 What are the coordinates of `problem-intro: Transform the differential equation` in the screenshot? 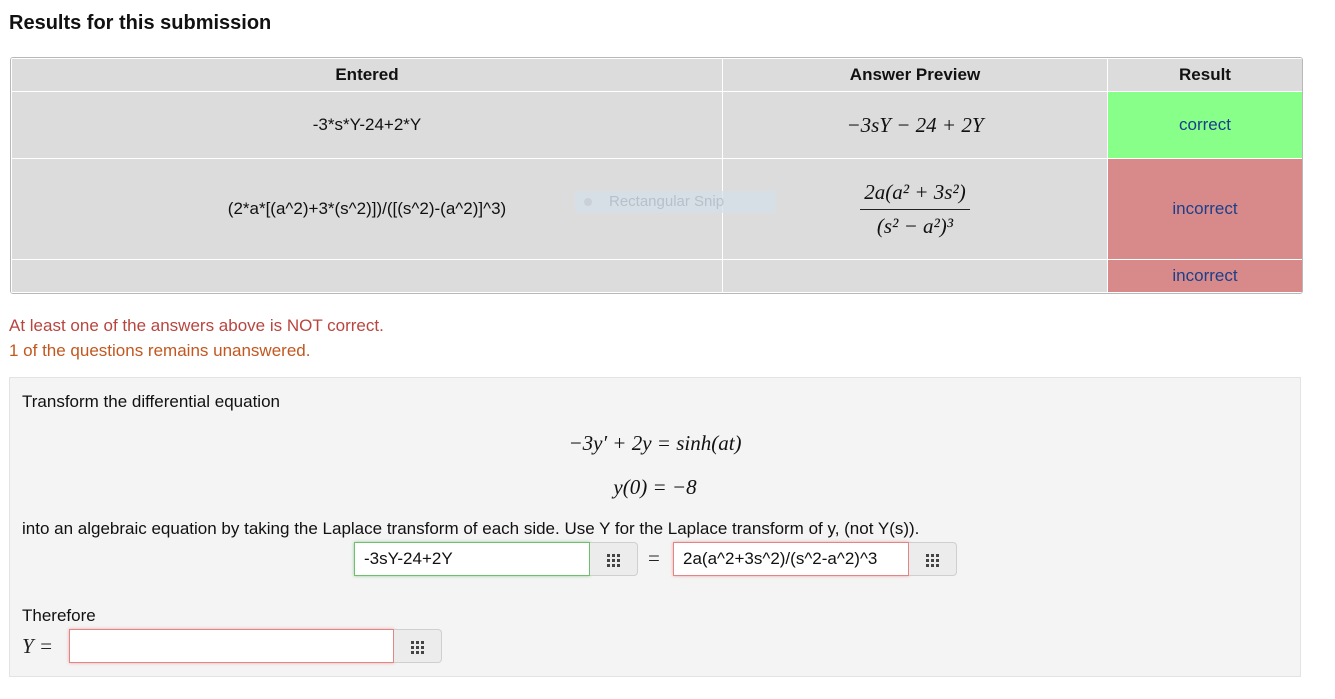 It's located at (151, 401).